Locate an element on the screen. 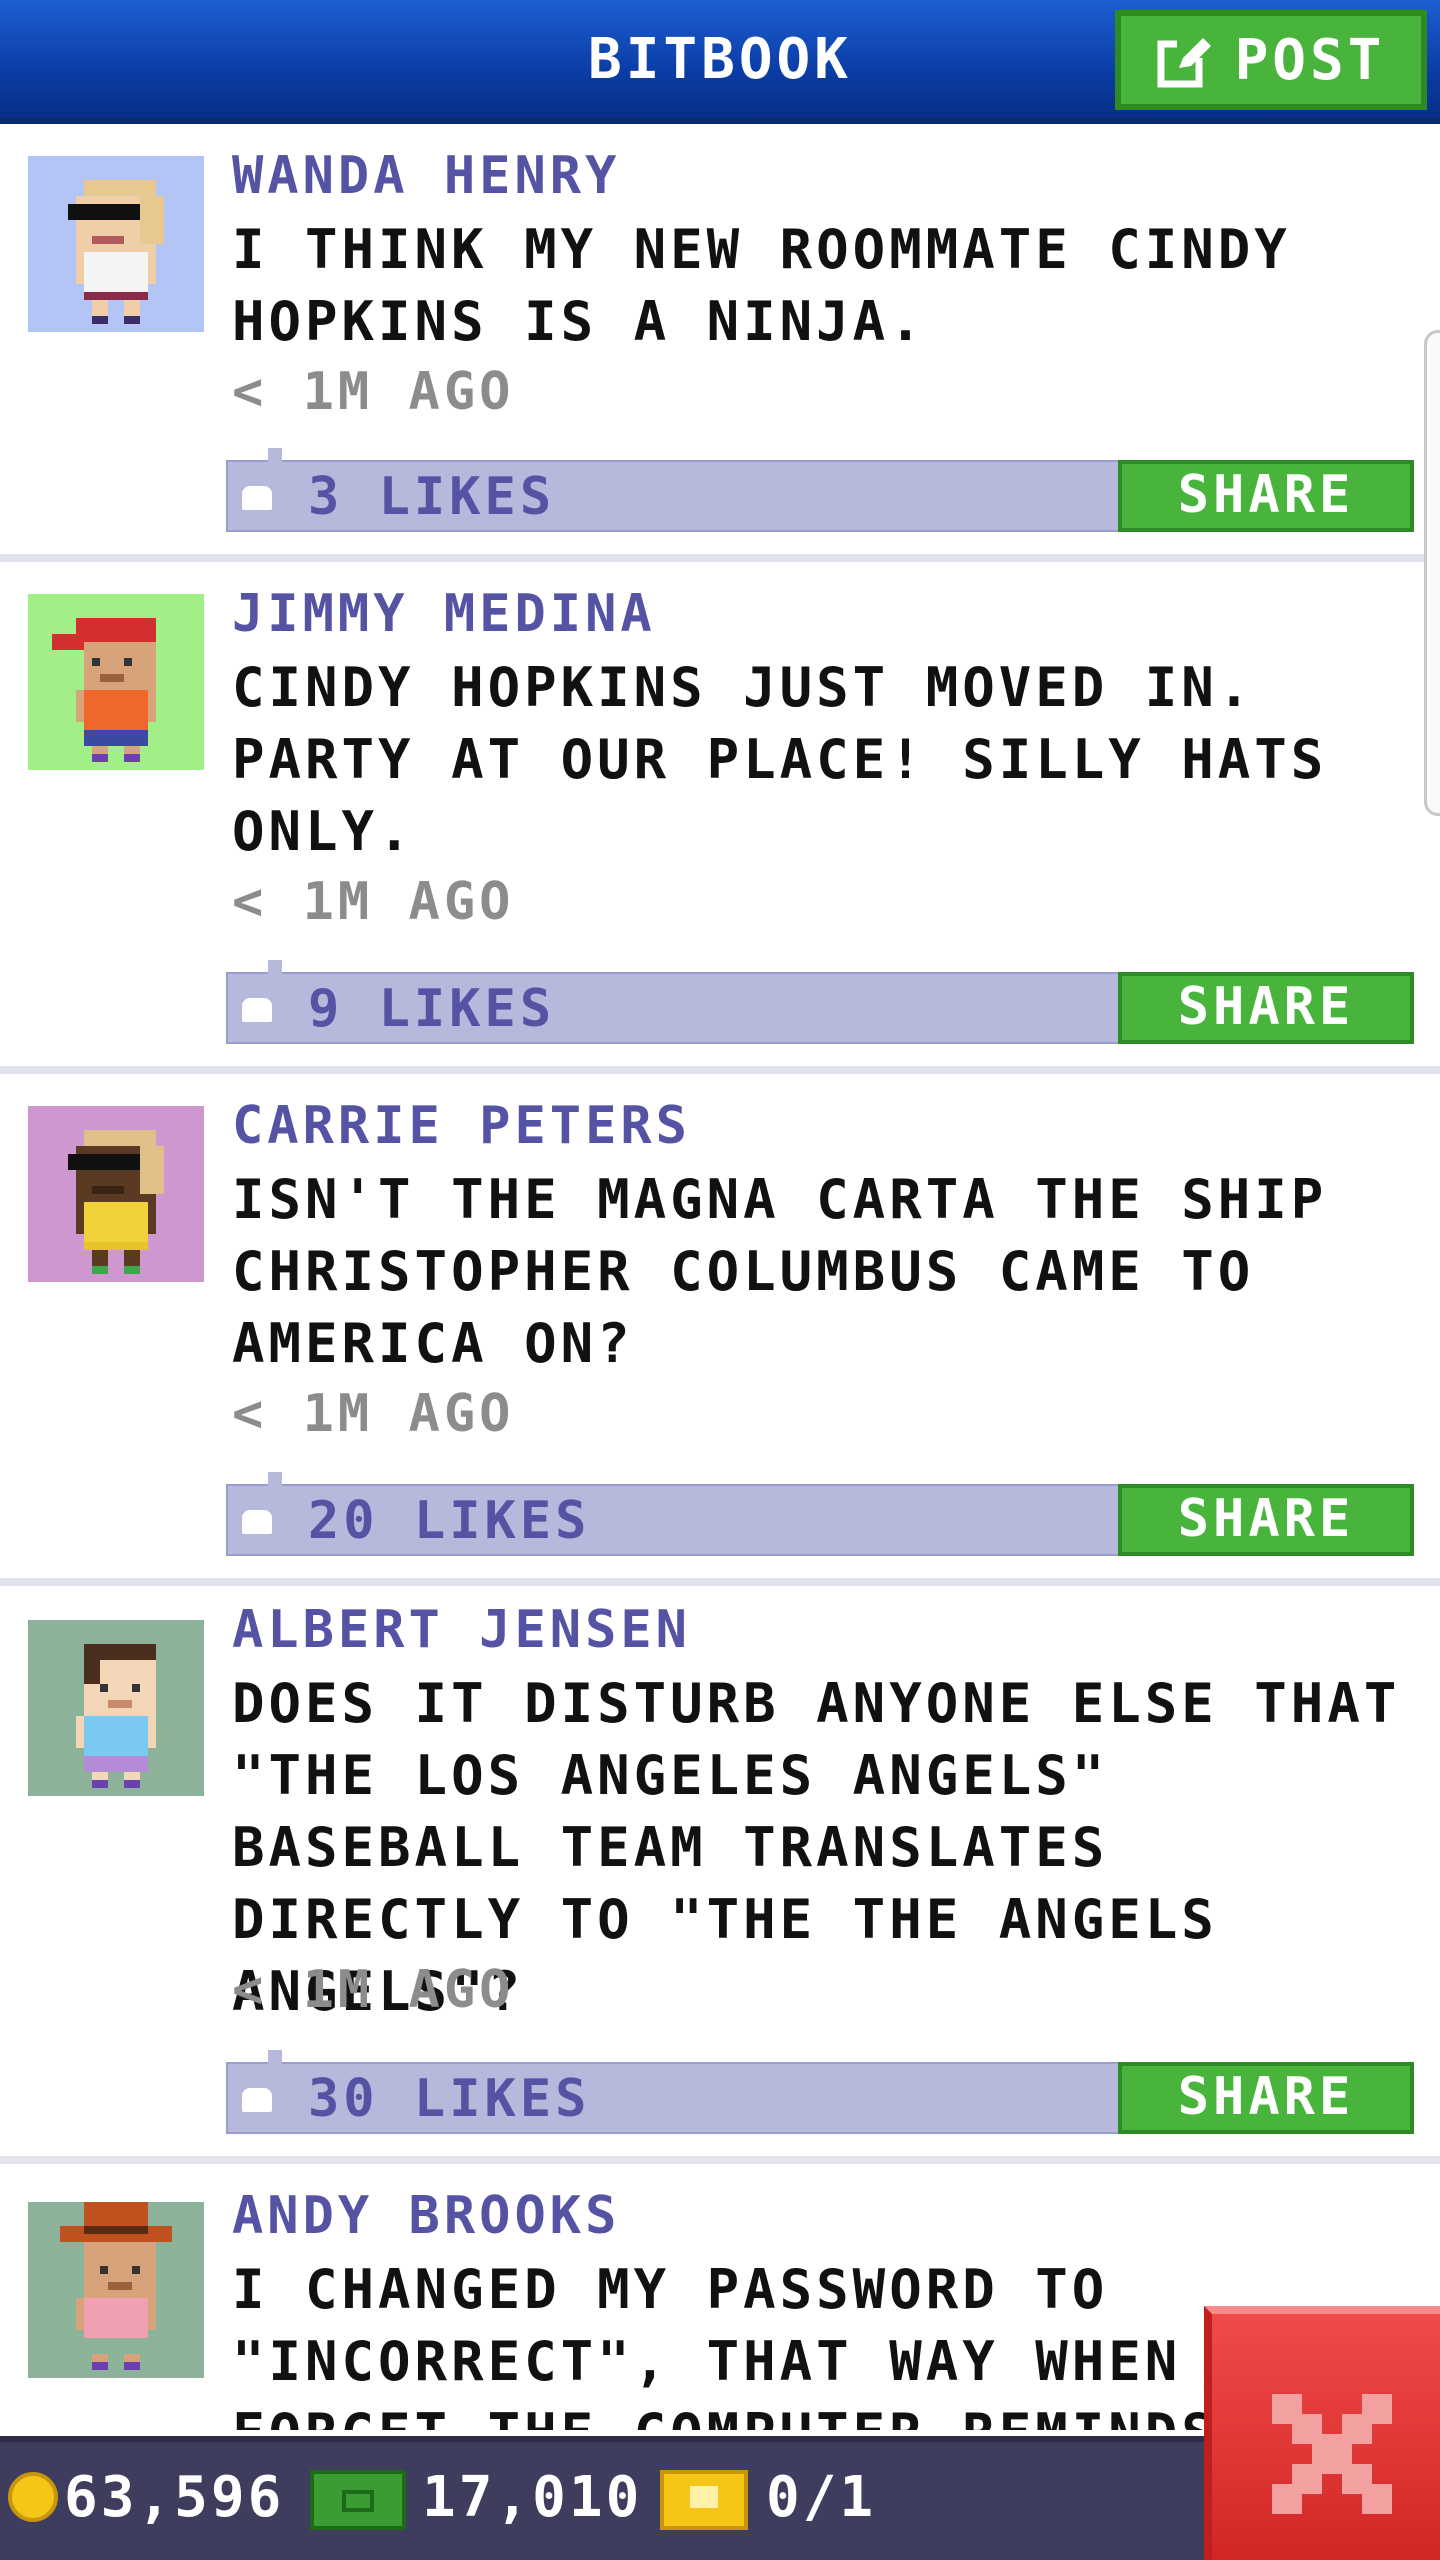 The image size is (1440, 2560). likes-bar: 20 LIKES SHARE is located at coordinates (820, 1514).